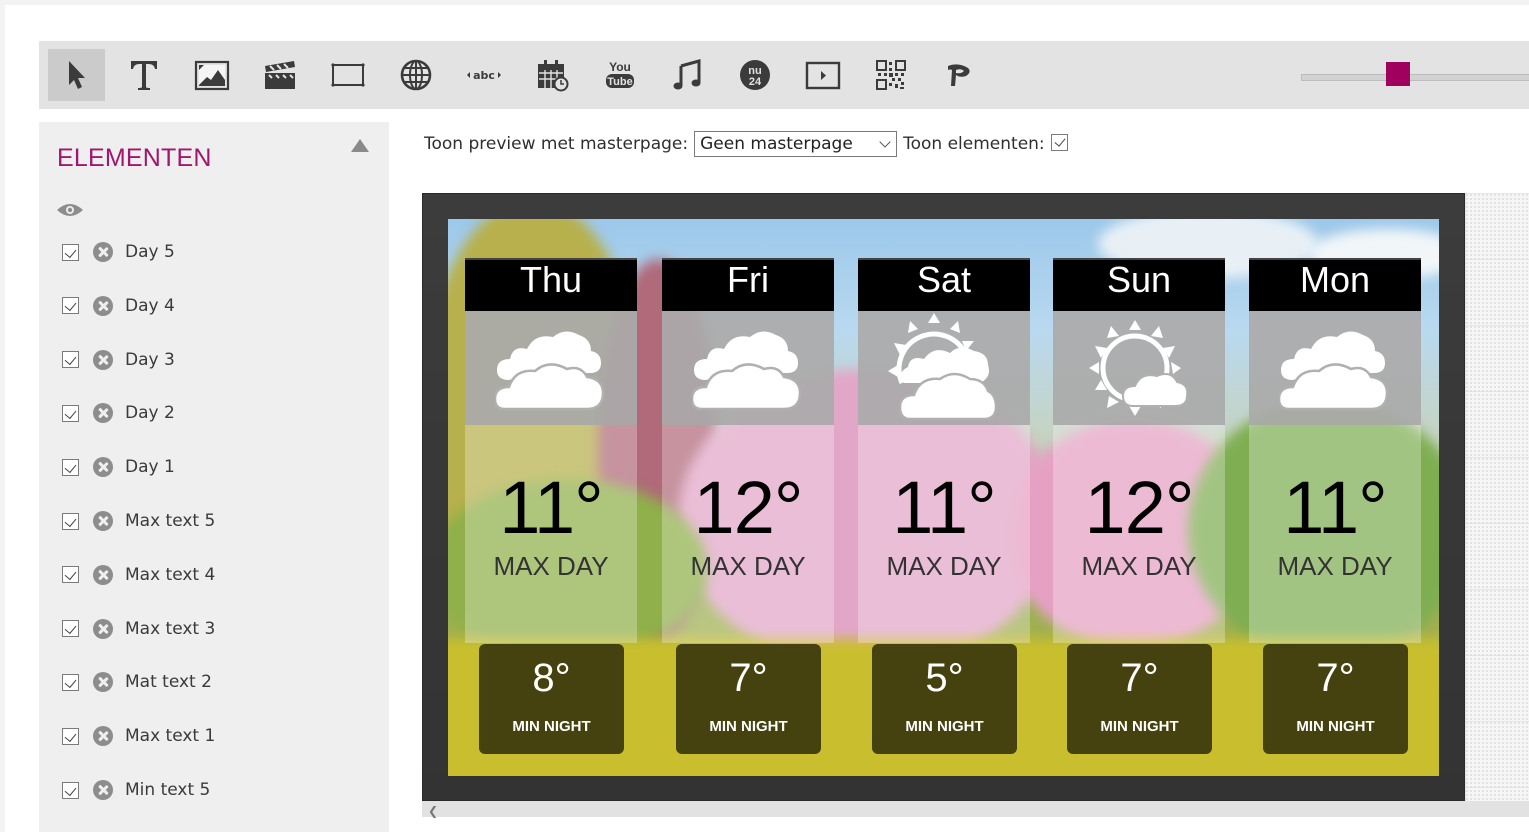  I want to click on nu24-tool-button: nu 24, so click(754, 75).